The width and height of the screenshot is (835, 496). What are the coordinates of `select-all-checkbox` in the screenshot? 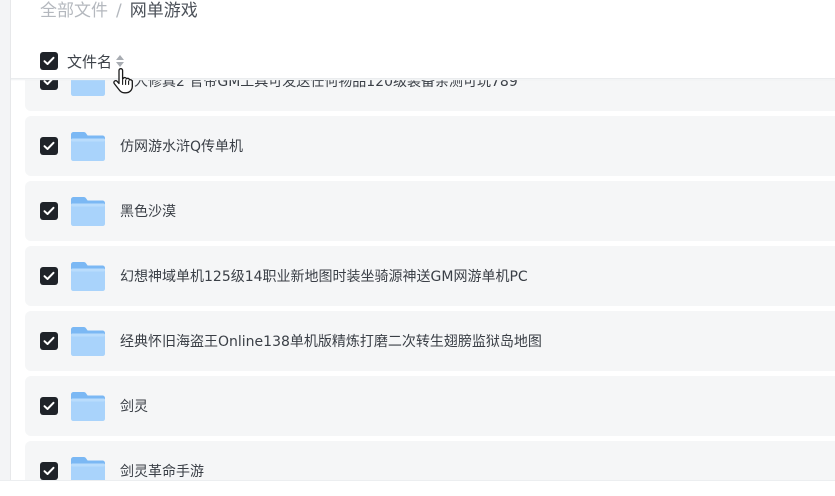 It's located at (49, 61).